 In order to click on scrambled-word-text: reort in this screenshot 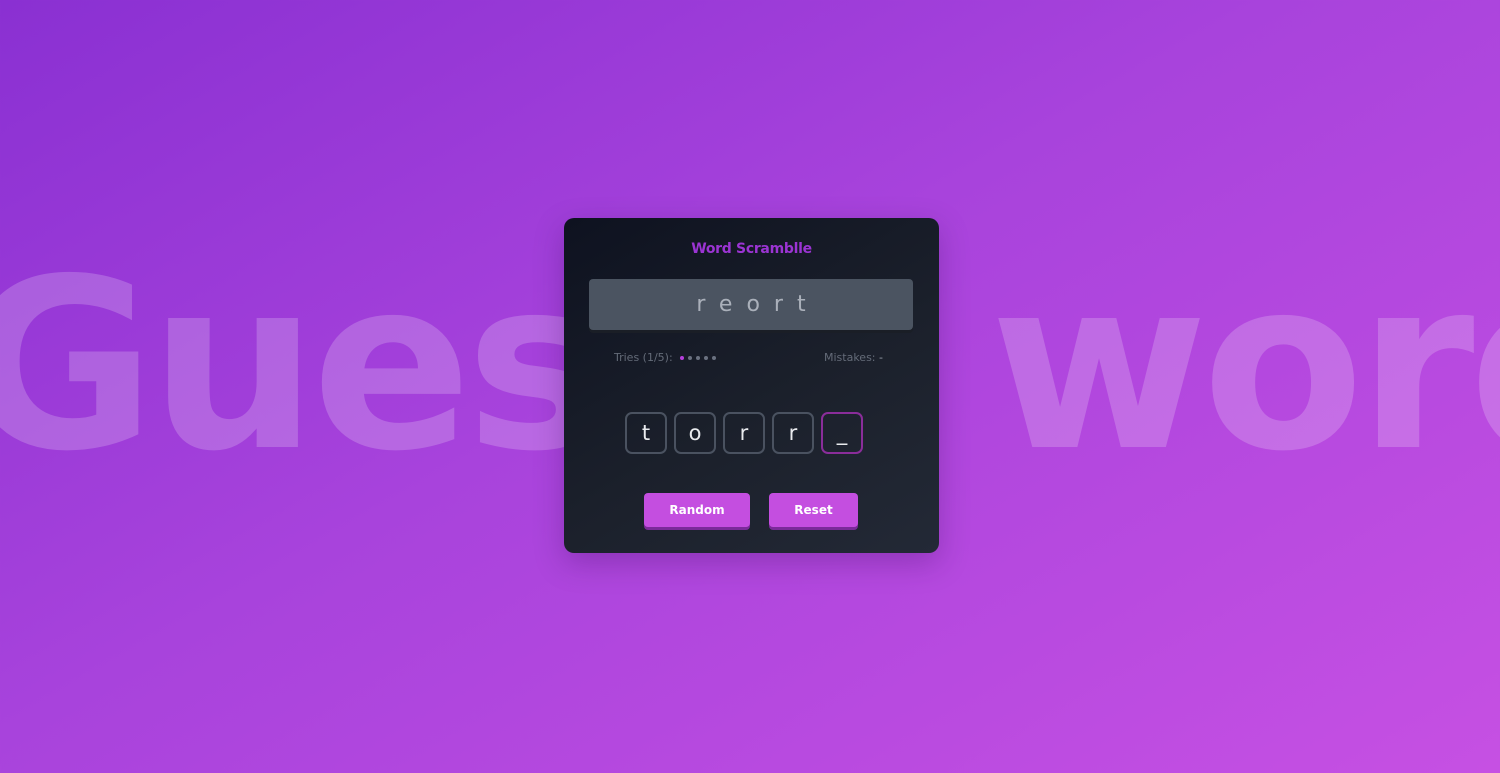, I will do `click(758, 304)`.